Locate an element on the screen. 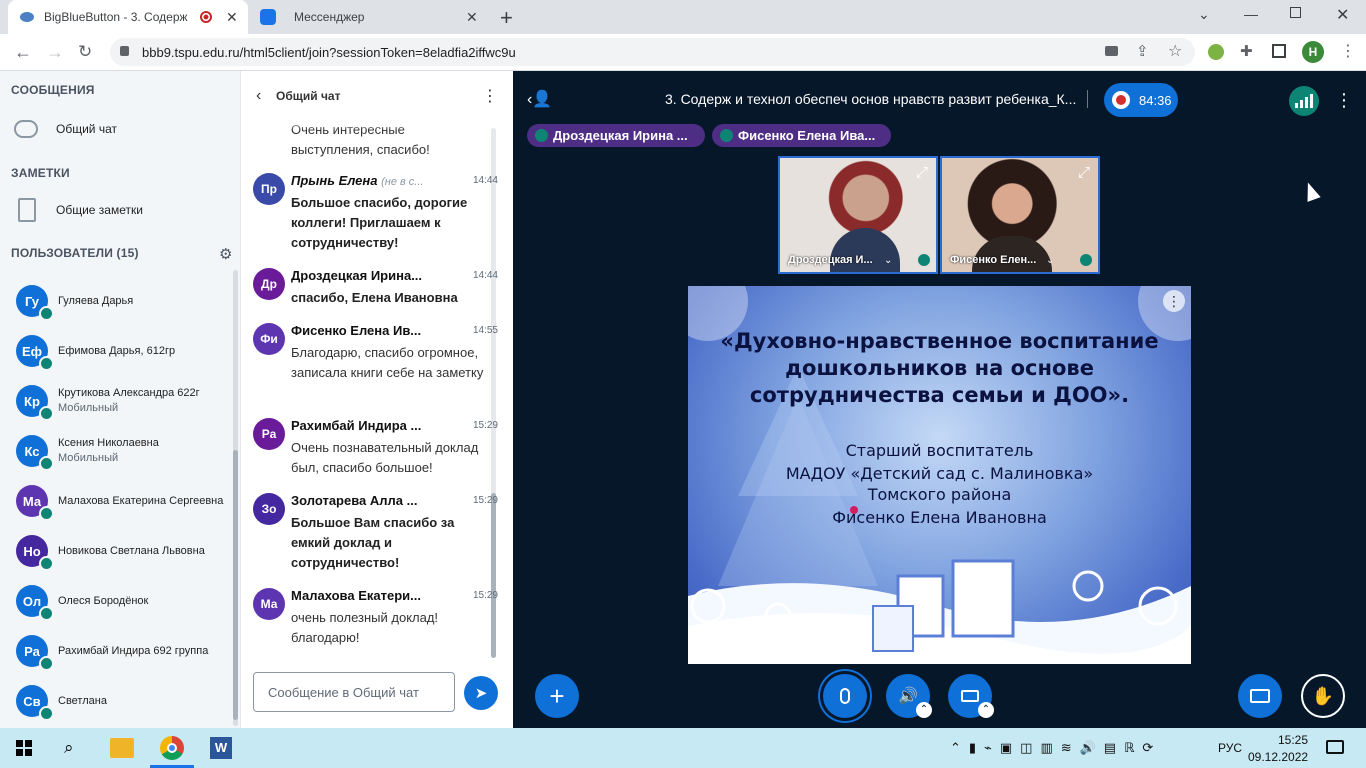 The width and height of the screenshot is (1366, 768). share-webcam-button: ⌃ is located at coordinates (971, 696).